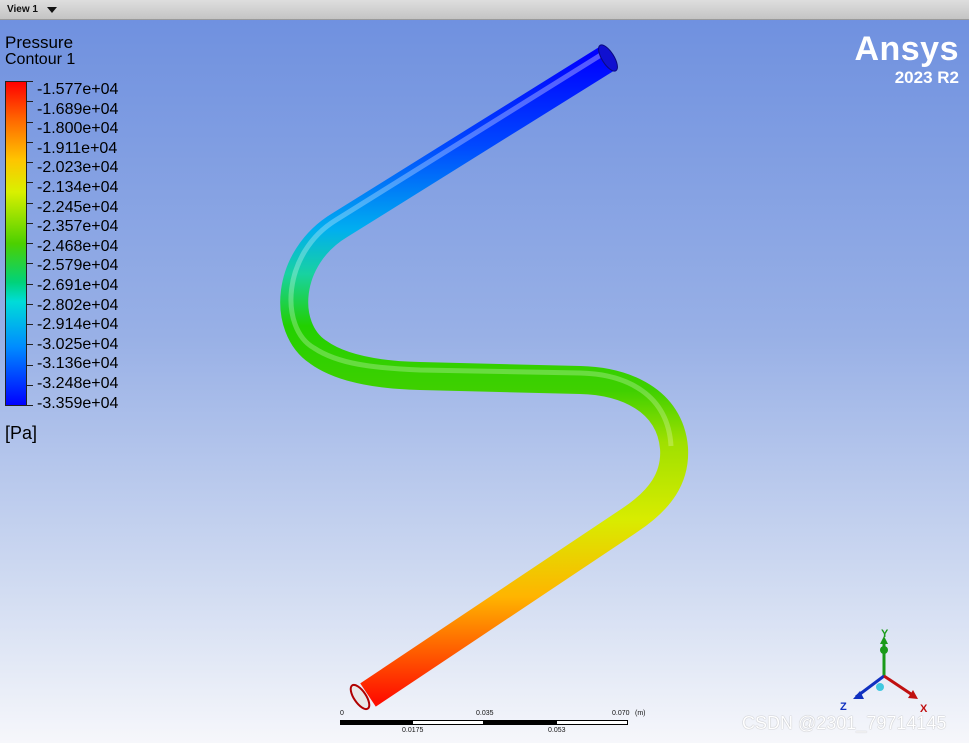 Image resolution: width=969 pixels, height=743 pixels. I want to click on axis-z-label: Z, so click(843, 707).